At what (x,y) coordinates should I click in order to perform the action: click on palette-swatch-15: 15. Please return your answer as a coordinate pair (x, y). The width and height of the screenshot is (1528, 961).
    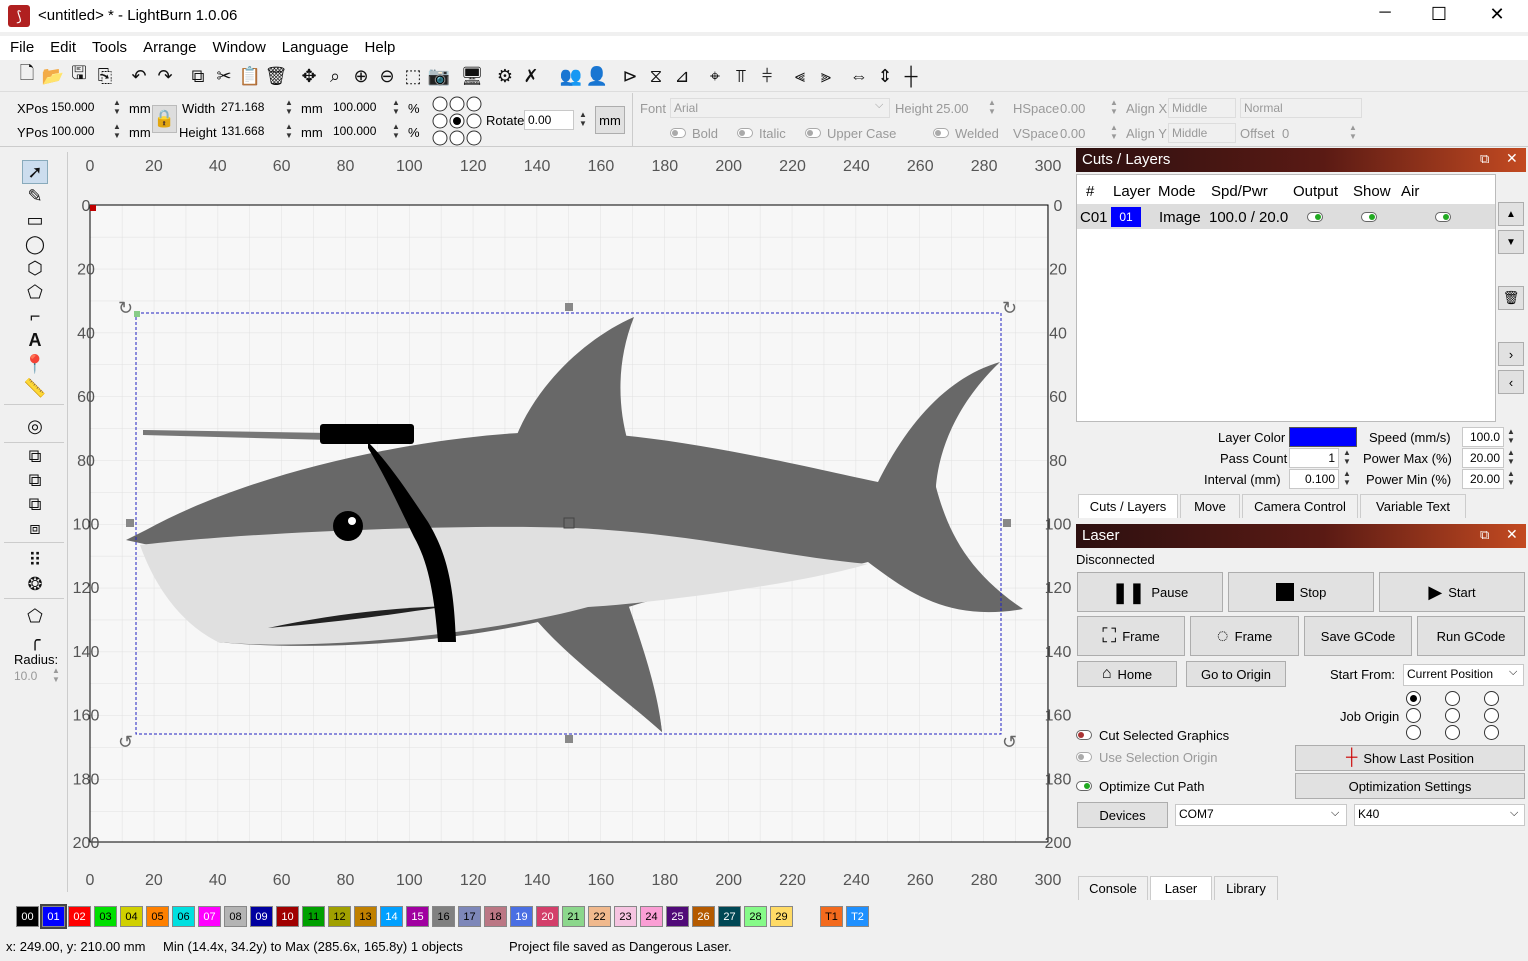
    Looking at the image, I should click on (417, 916).